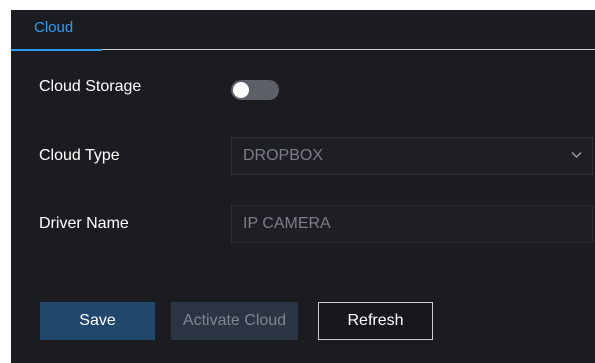 Image resolution: width=595 pixels, height=363 pixels. What do you see at coordinates (255, 90) in the screenshot?
I see `cloud-storage-toggle` at bounding box center [255, 90].